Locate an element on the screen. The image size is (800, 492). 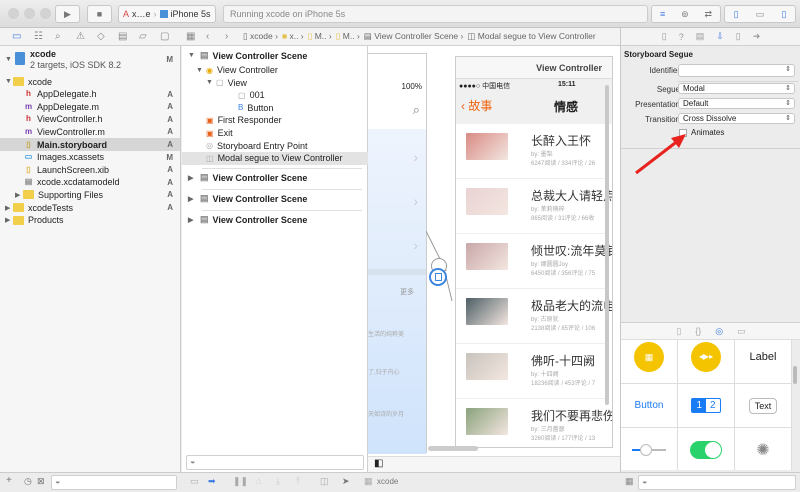
hide-debug-area-icon: ▭ is located at coordinates (194, 481).